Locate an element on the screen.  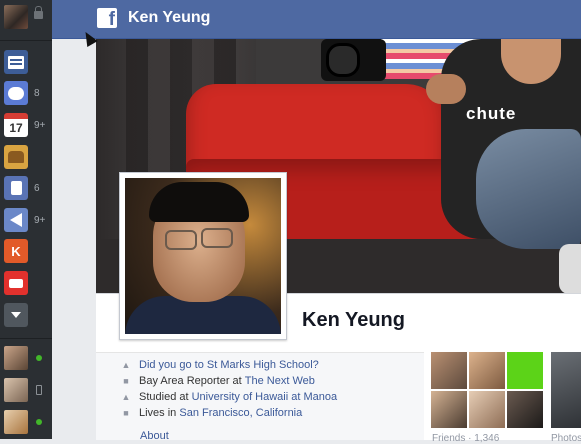
facebook-logo-icon: f is located at coordinates (107, 19).